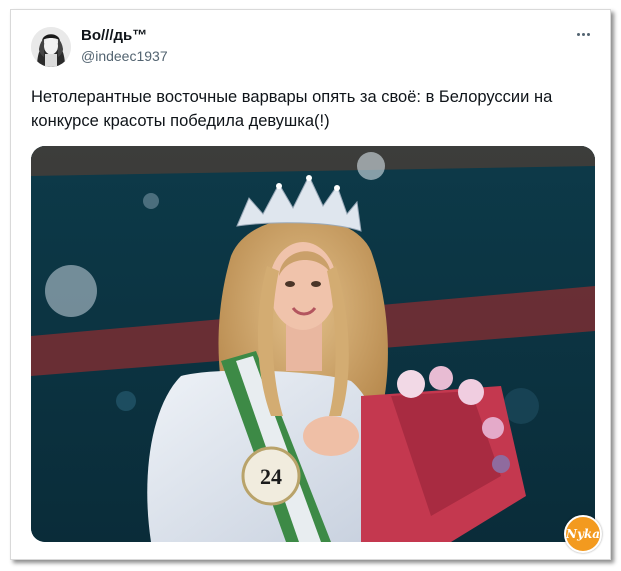 This screenshot has width=621, height=571. I want to click on author-avatar, so click(51, 47).